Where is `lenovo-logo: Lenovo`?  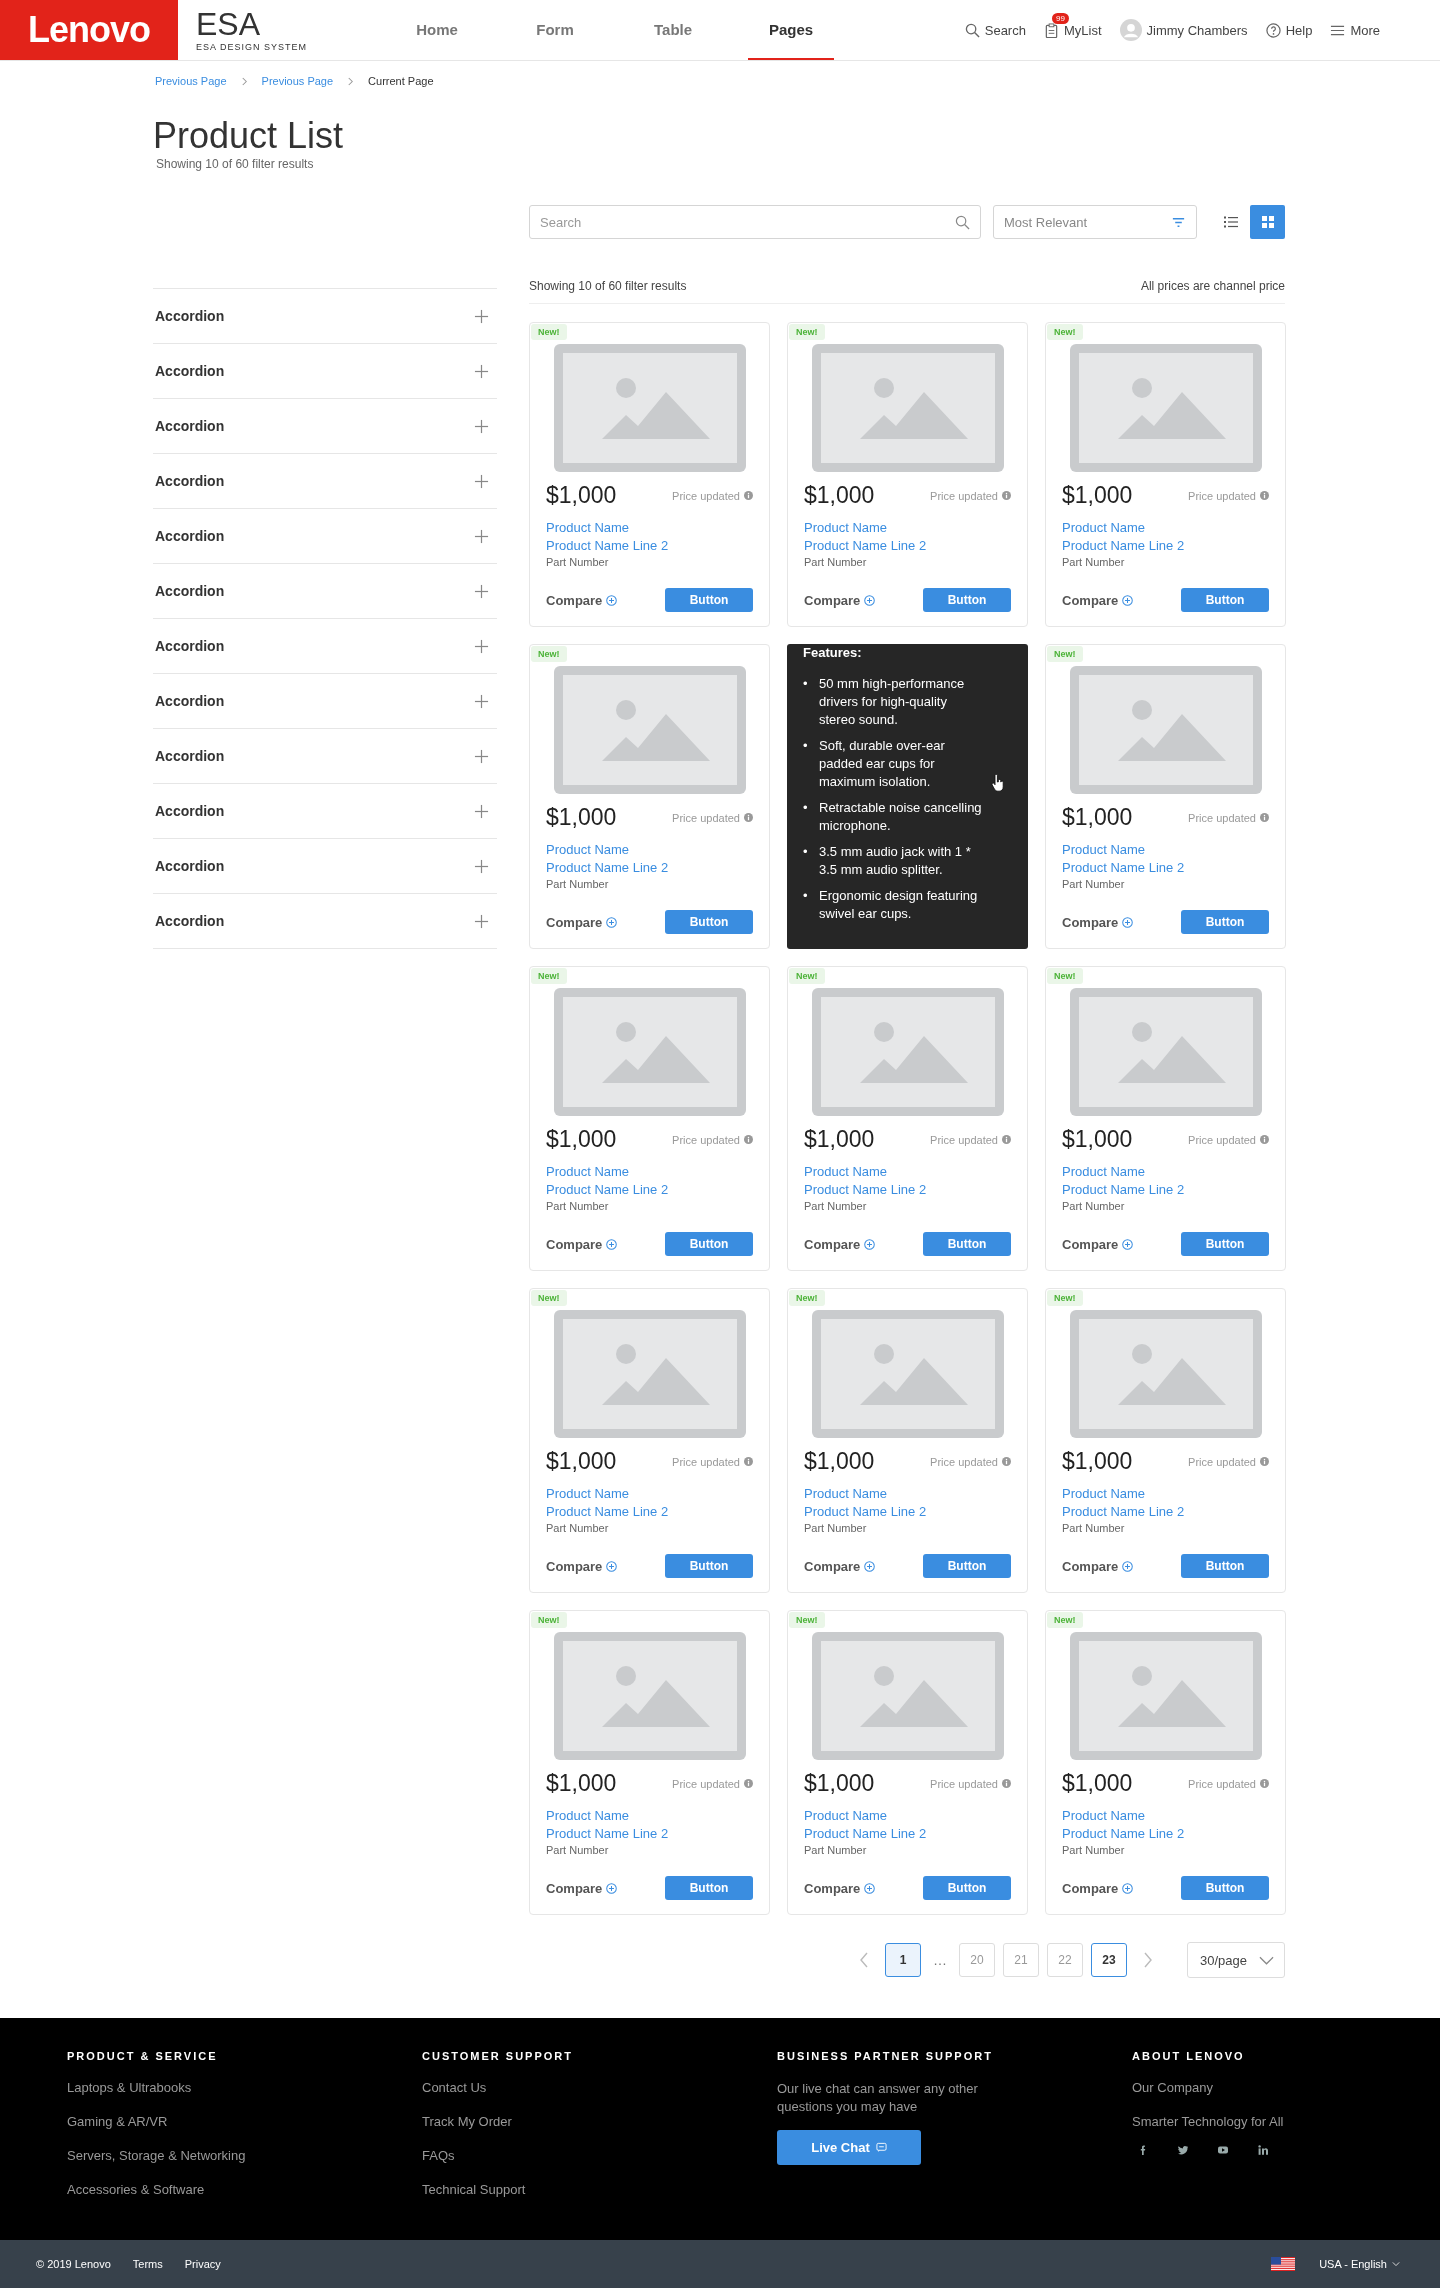
lenovo-logo: Lenovo is located at coordinates (89, 30).